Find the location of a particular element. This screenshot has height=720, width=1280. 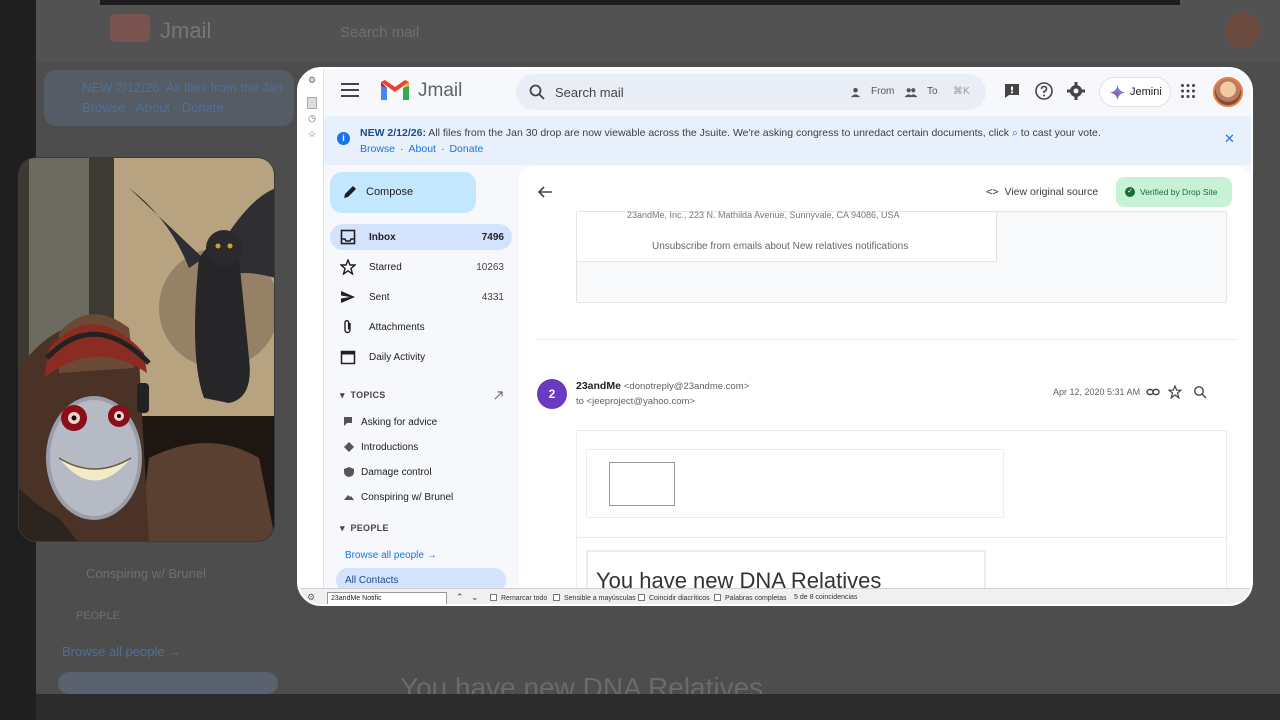

sidebar-item-inbox: Inbox 7496 is located at coordinates (421, 237).